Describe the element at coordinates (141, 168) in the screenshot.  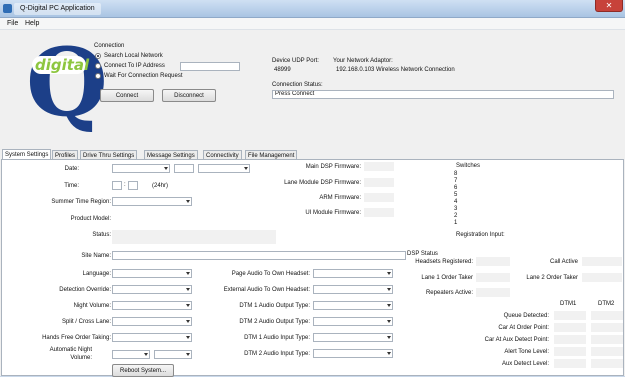
I see `date-combo` at that location.